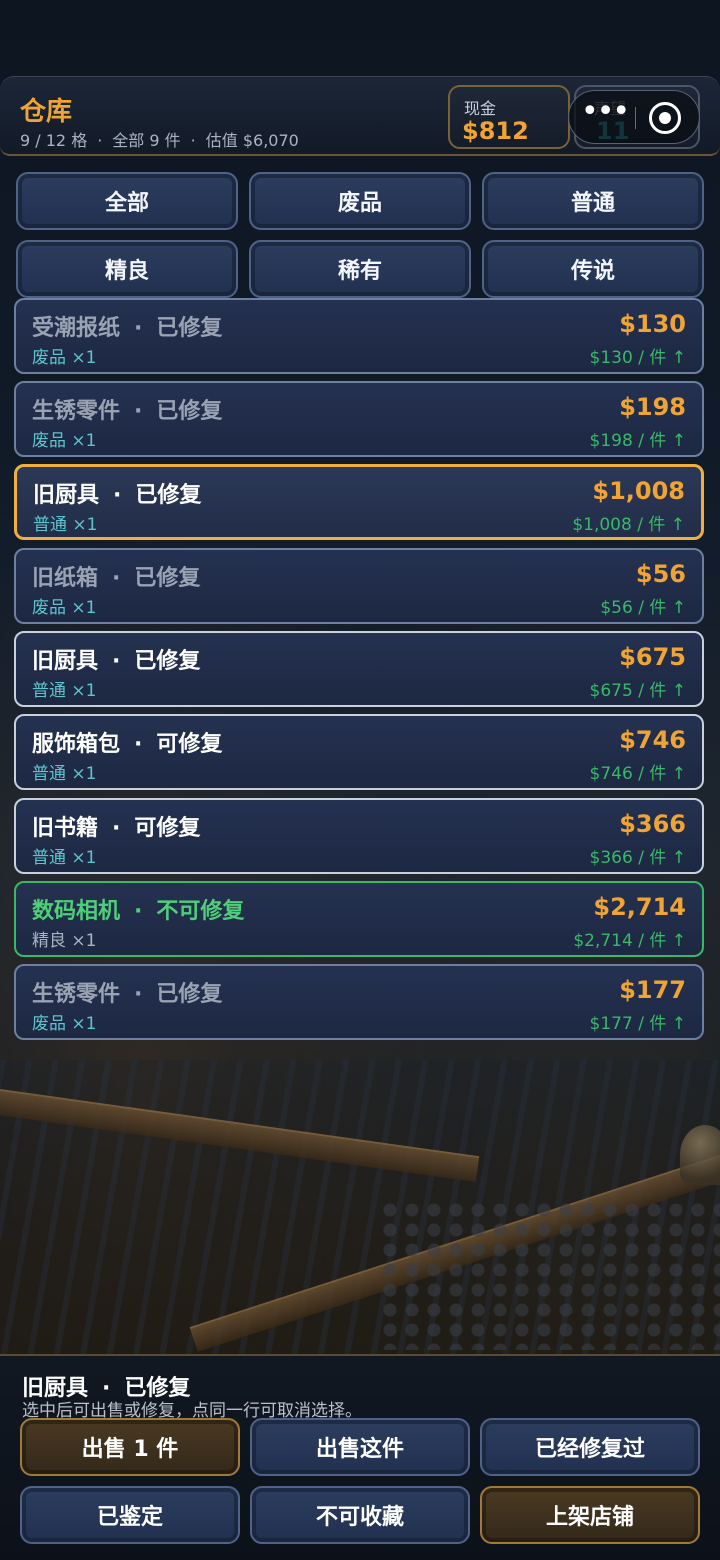 This screenshot has height=1560, width=720. What do you see at coordinates (605, 115) in the screenshot?
I see `more-icon: •••` at bounding box center [605, 115].